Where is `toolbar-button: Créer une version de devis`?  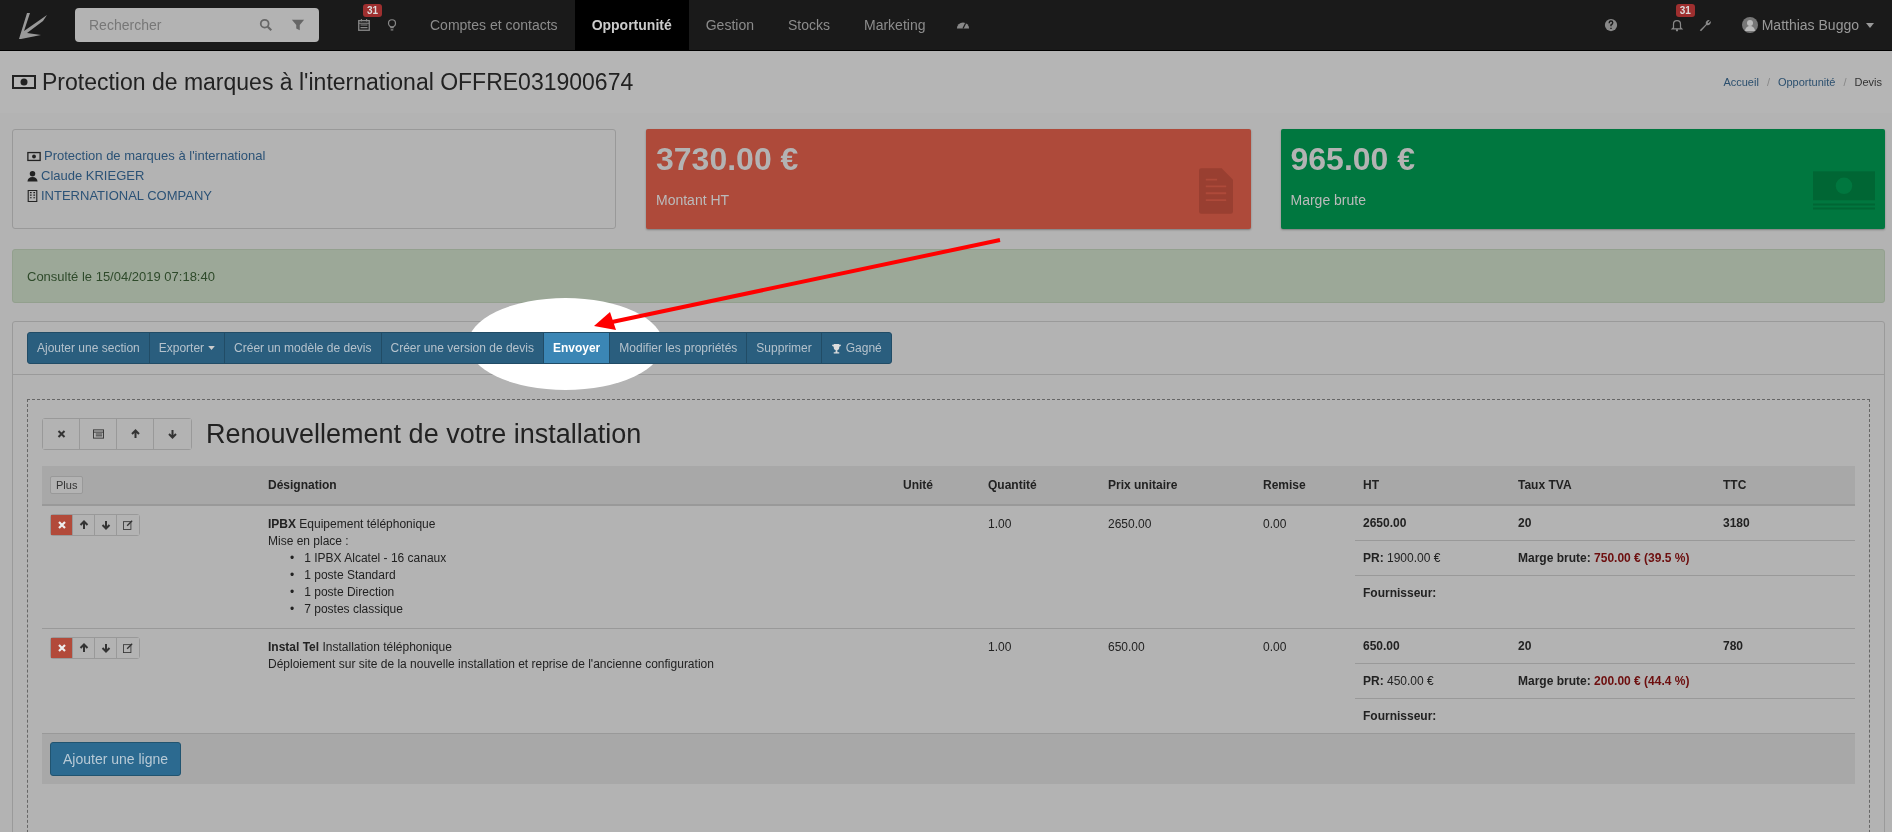 toolbar-button: Créer une version de devis is located at coordinates (462, 348).